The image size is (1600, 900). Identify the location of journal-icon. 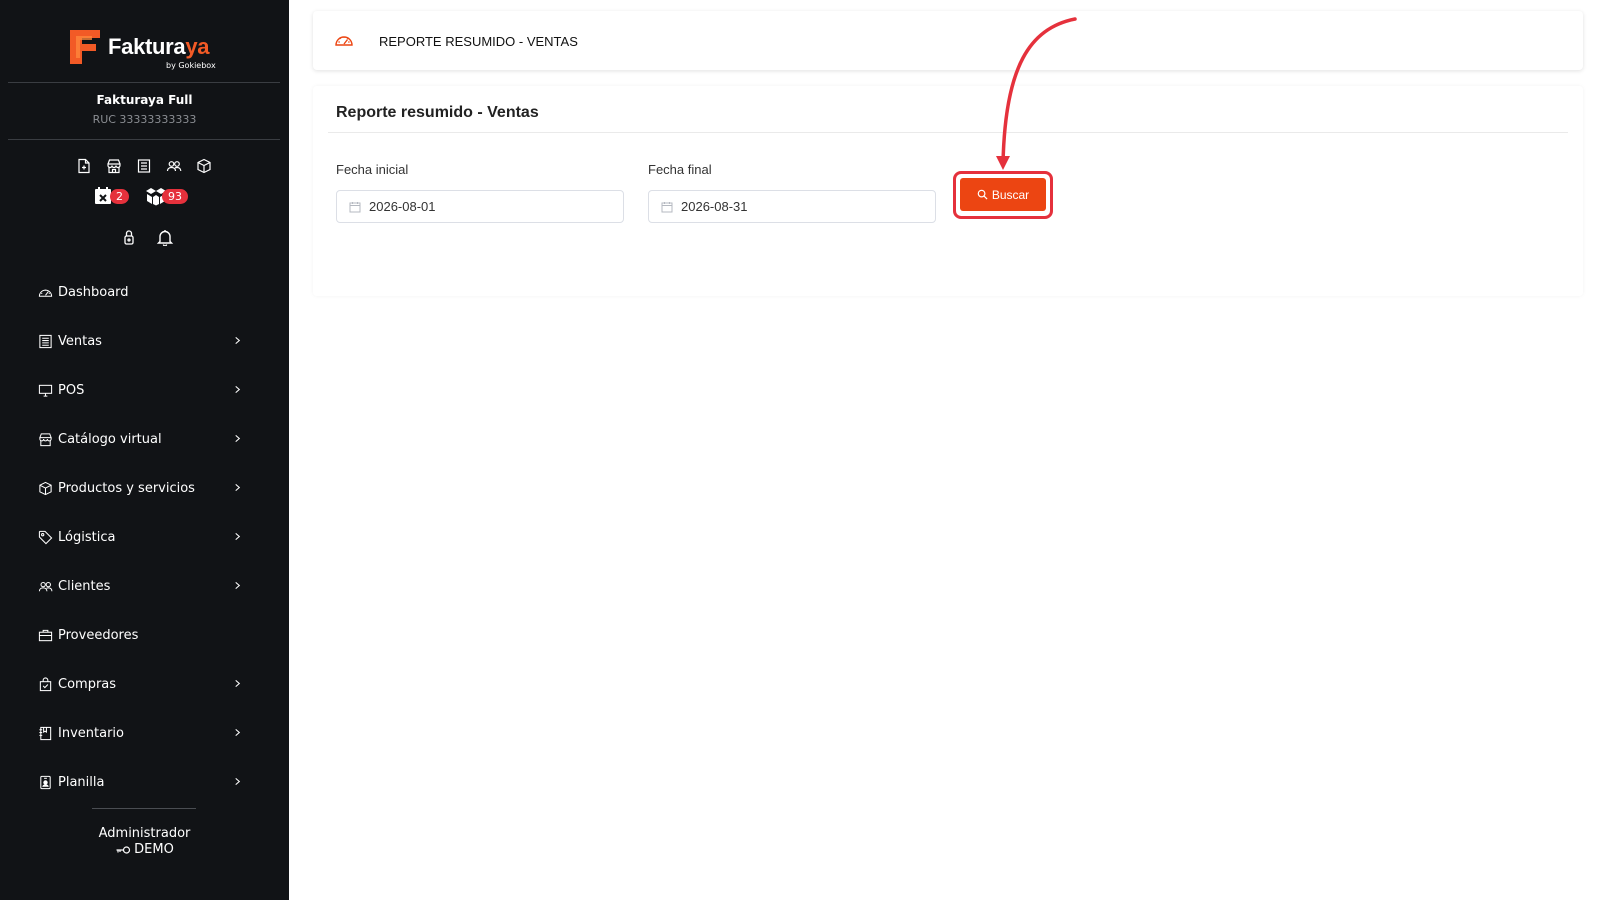
(46, 734).